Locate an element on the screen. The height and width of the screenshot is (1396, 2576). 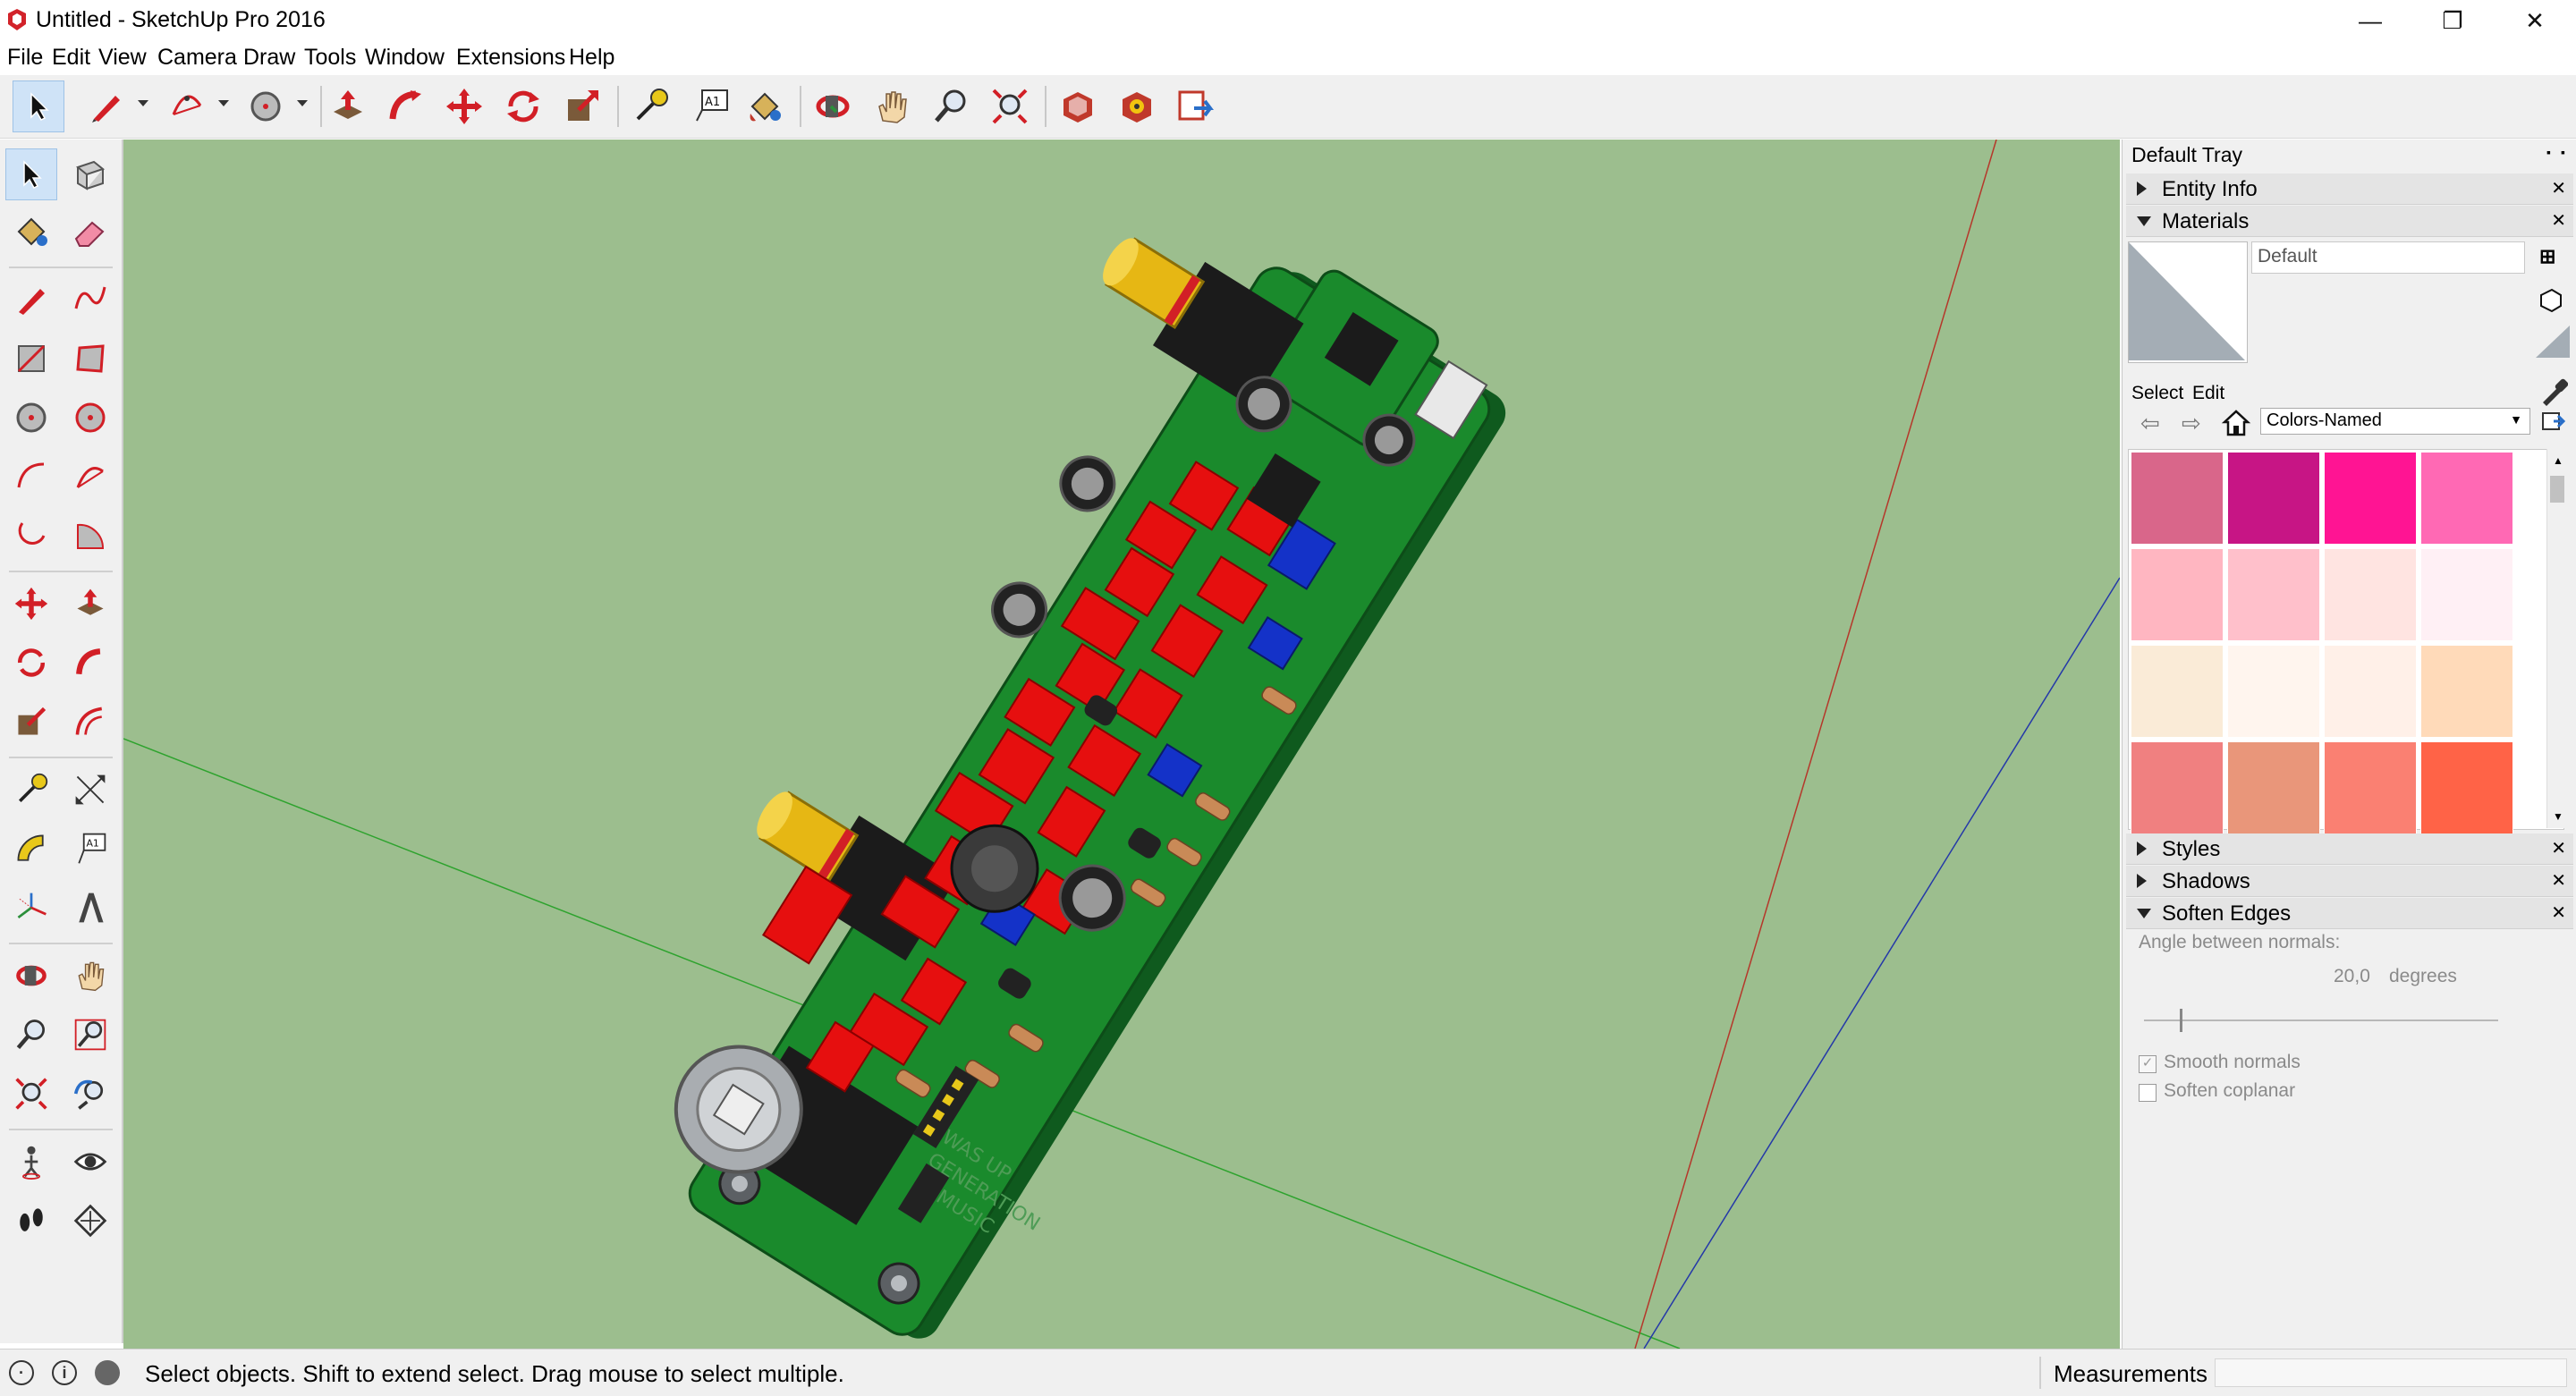
follow-me-tool is located at coordinates (90, 663).